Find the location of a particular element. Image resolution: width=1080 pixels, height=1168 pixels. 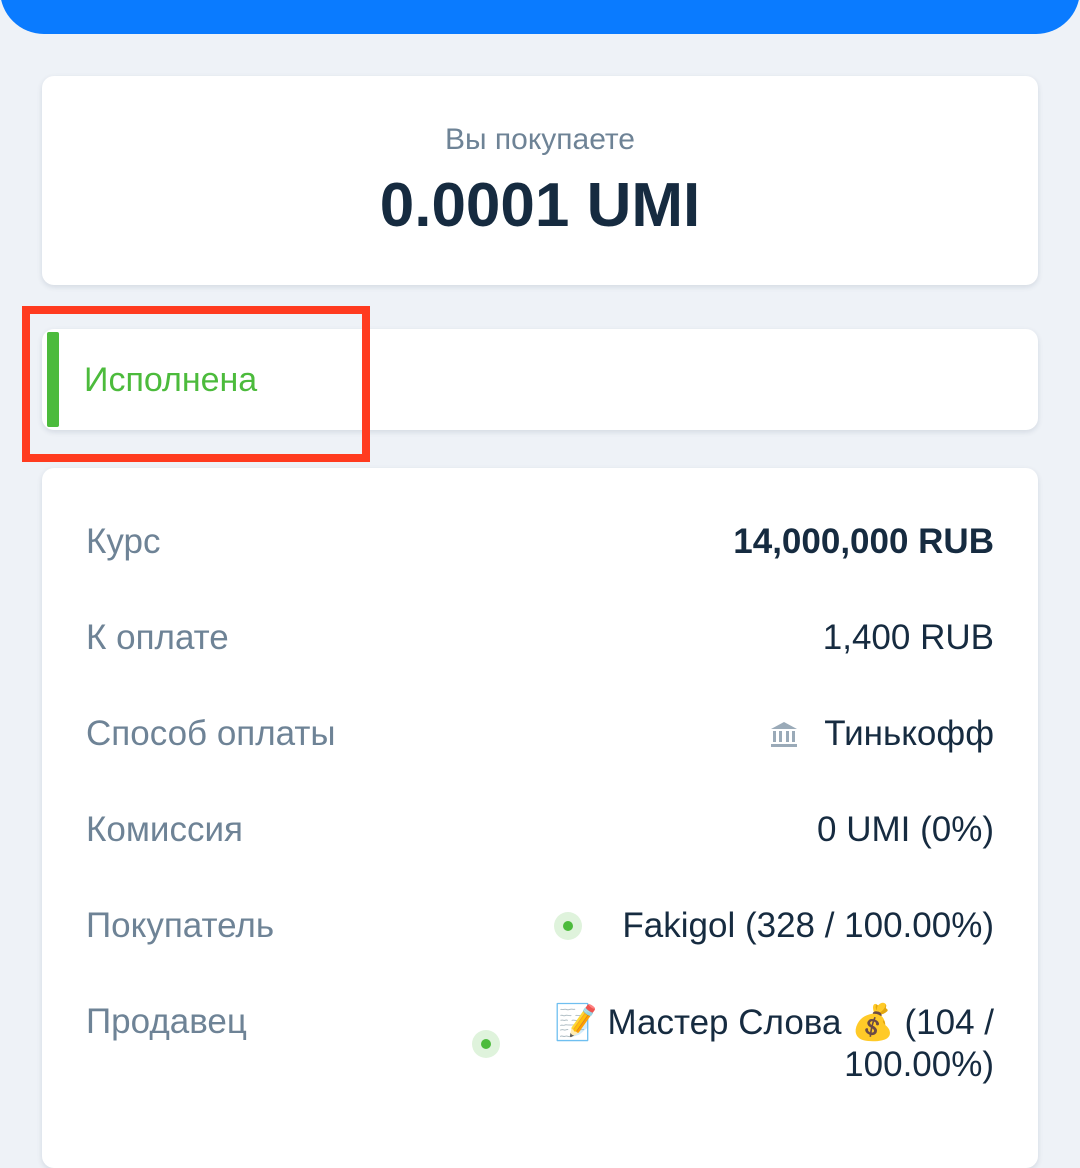

purchase-amount: 0.0001 UMI is located at coordinates (540, 205).